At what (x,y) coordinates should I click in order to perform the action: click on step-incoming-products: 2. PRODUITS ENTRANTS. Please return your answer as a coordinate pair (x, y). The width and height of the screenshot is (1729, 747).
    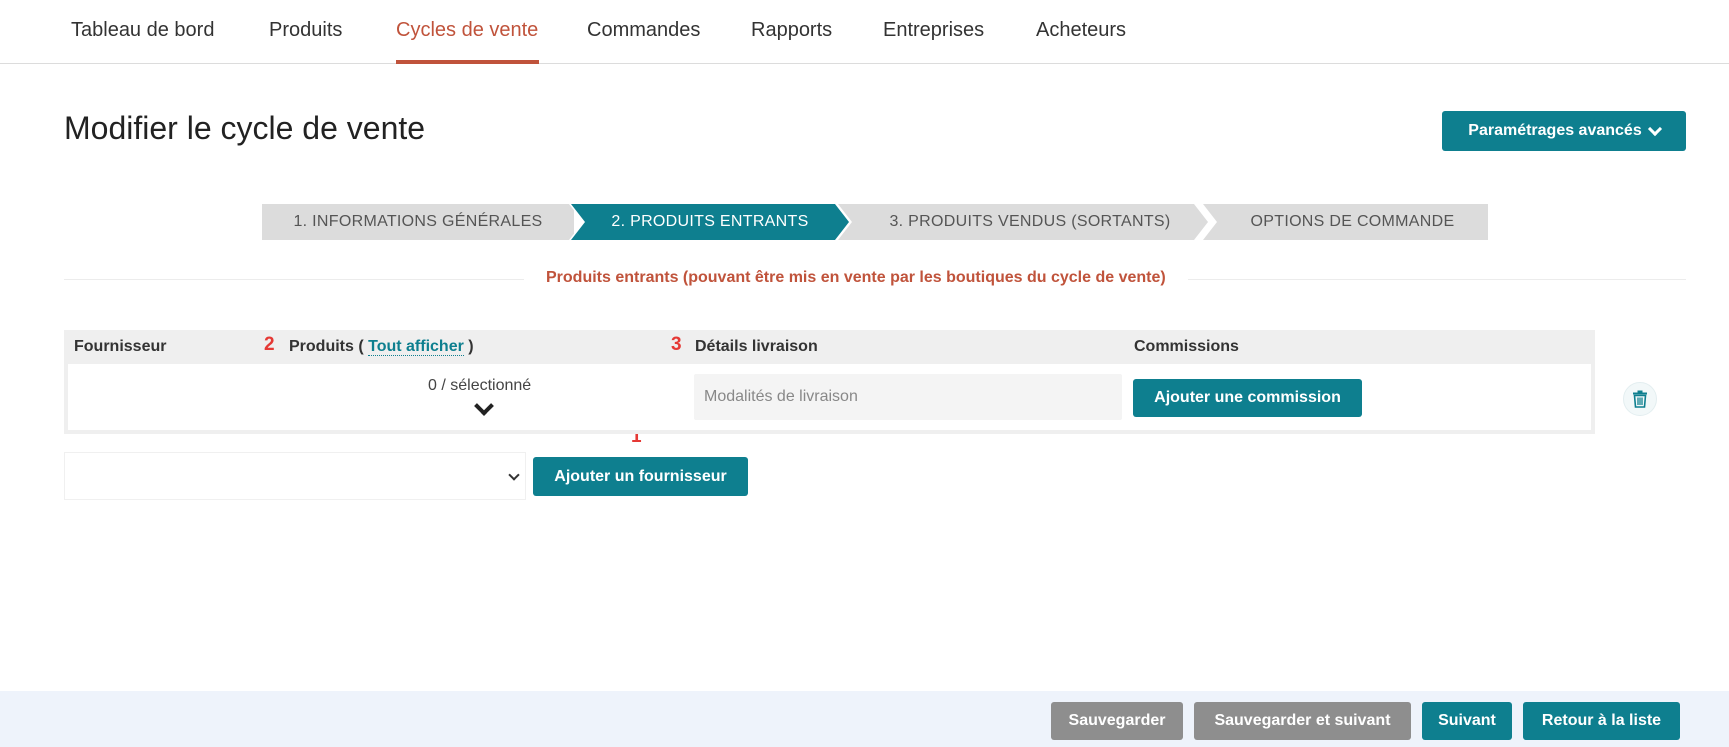
    Looking at the image, I should click on (710, 222).